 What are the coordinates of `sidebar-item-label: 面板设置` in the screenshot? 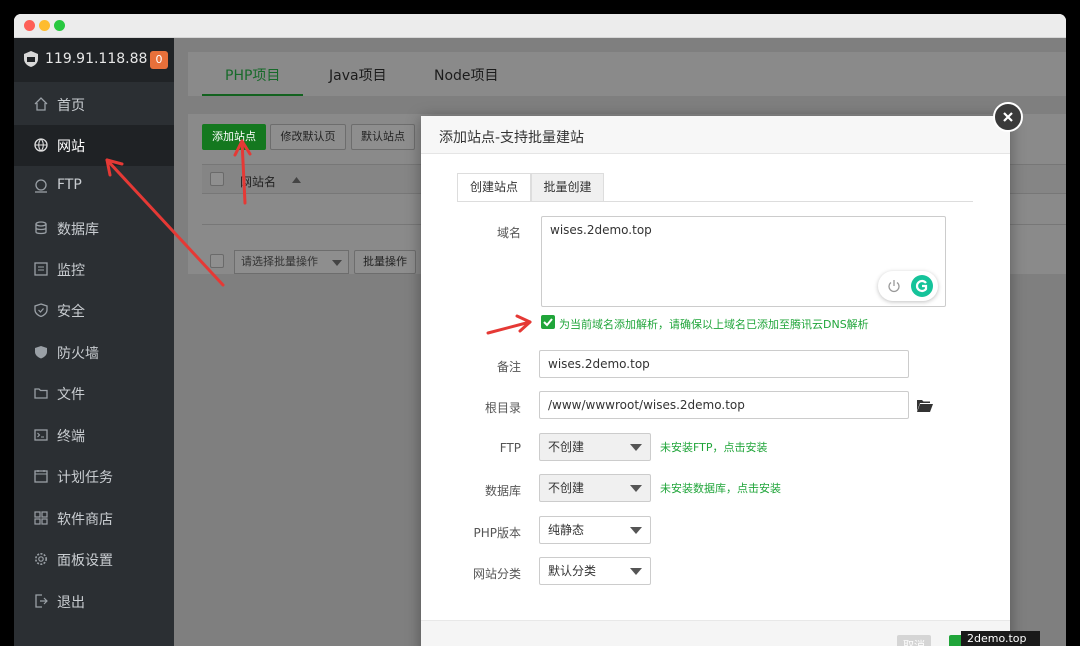 It's located at (85, 561).